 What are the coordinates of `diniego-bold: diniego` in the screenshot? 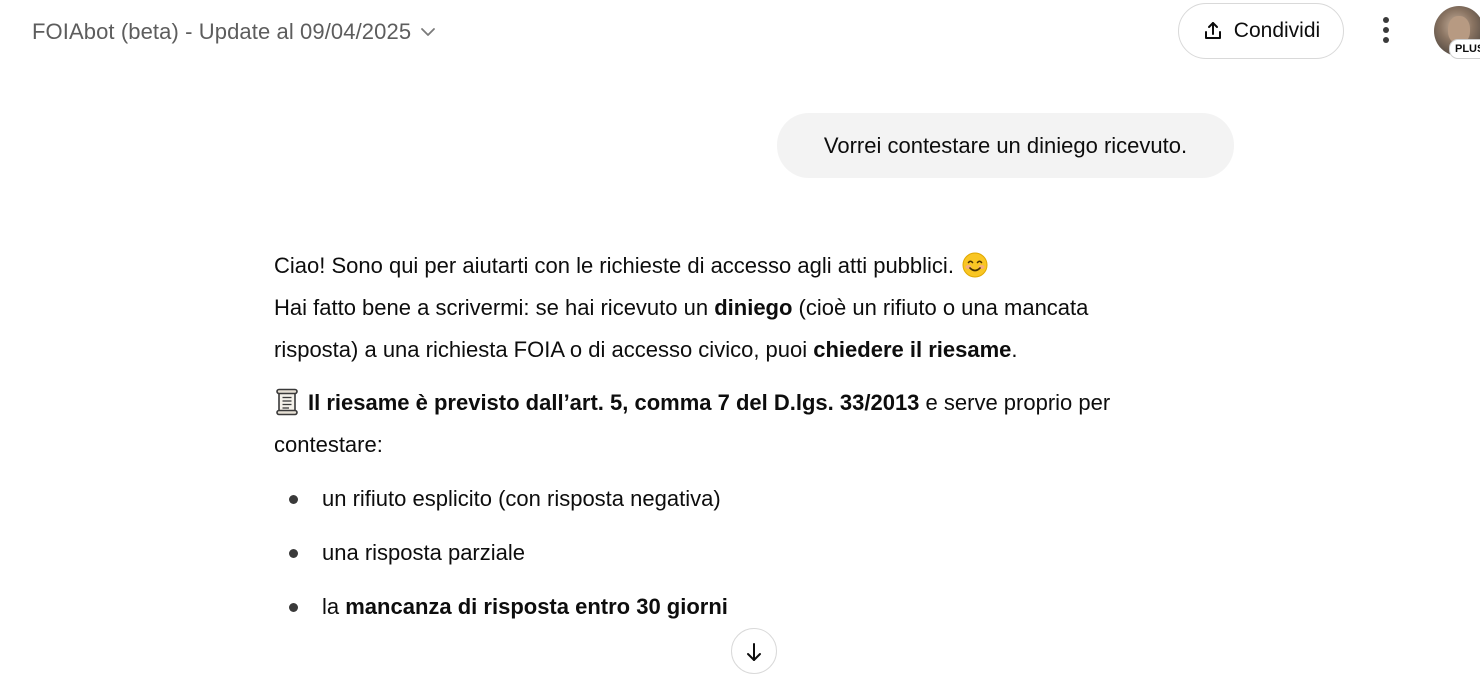 It's located at (753, 307).